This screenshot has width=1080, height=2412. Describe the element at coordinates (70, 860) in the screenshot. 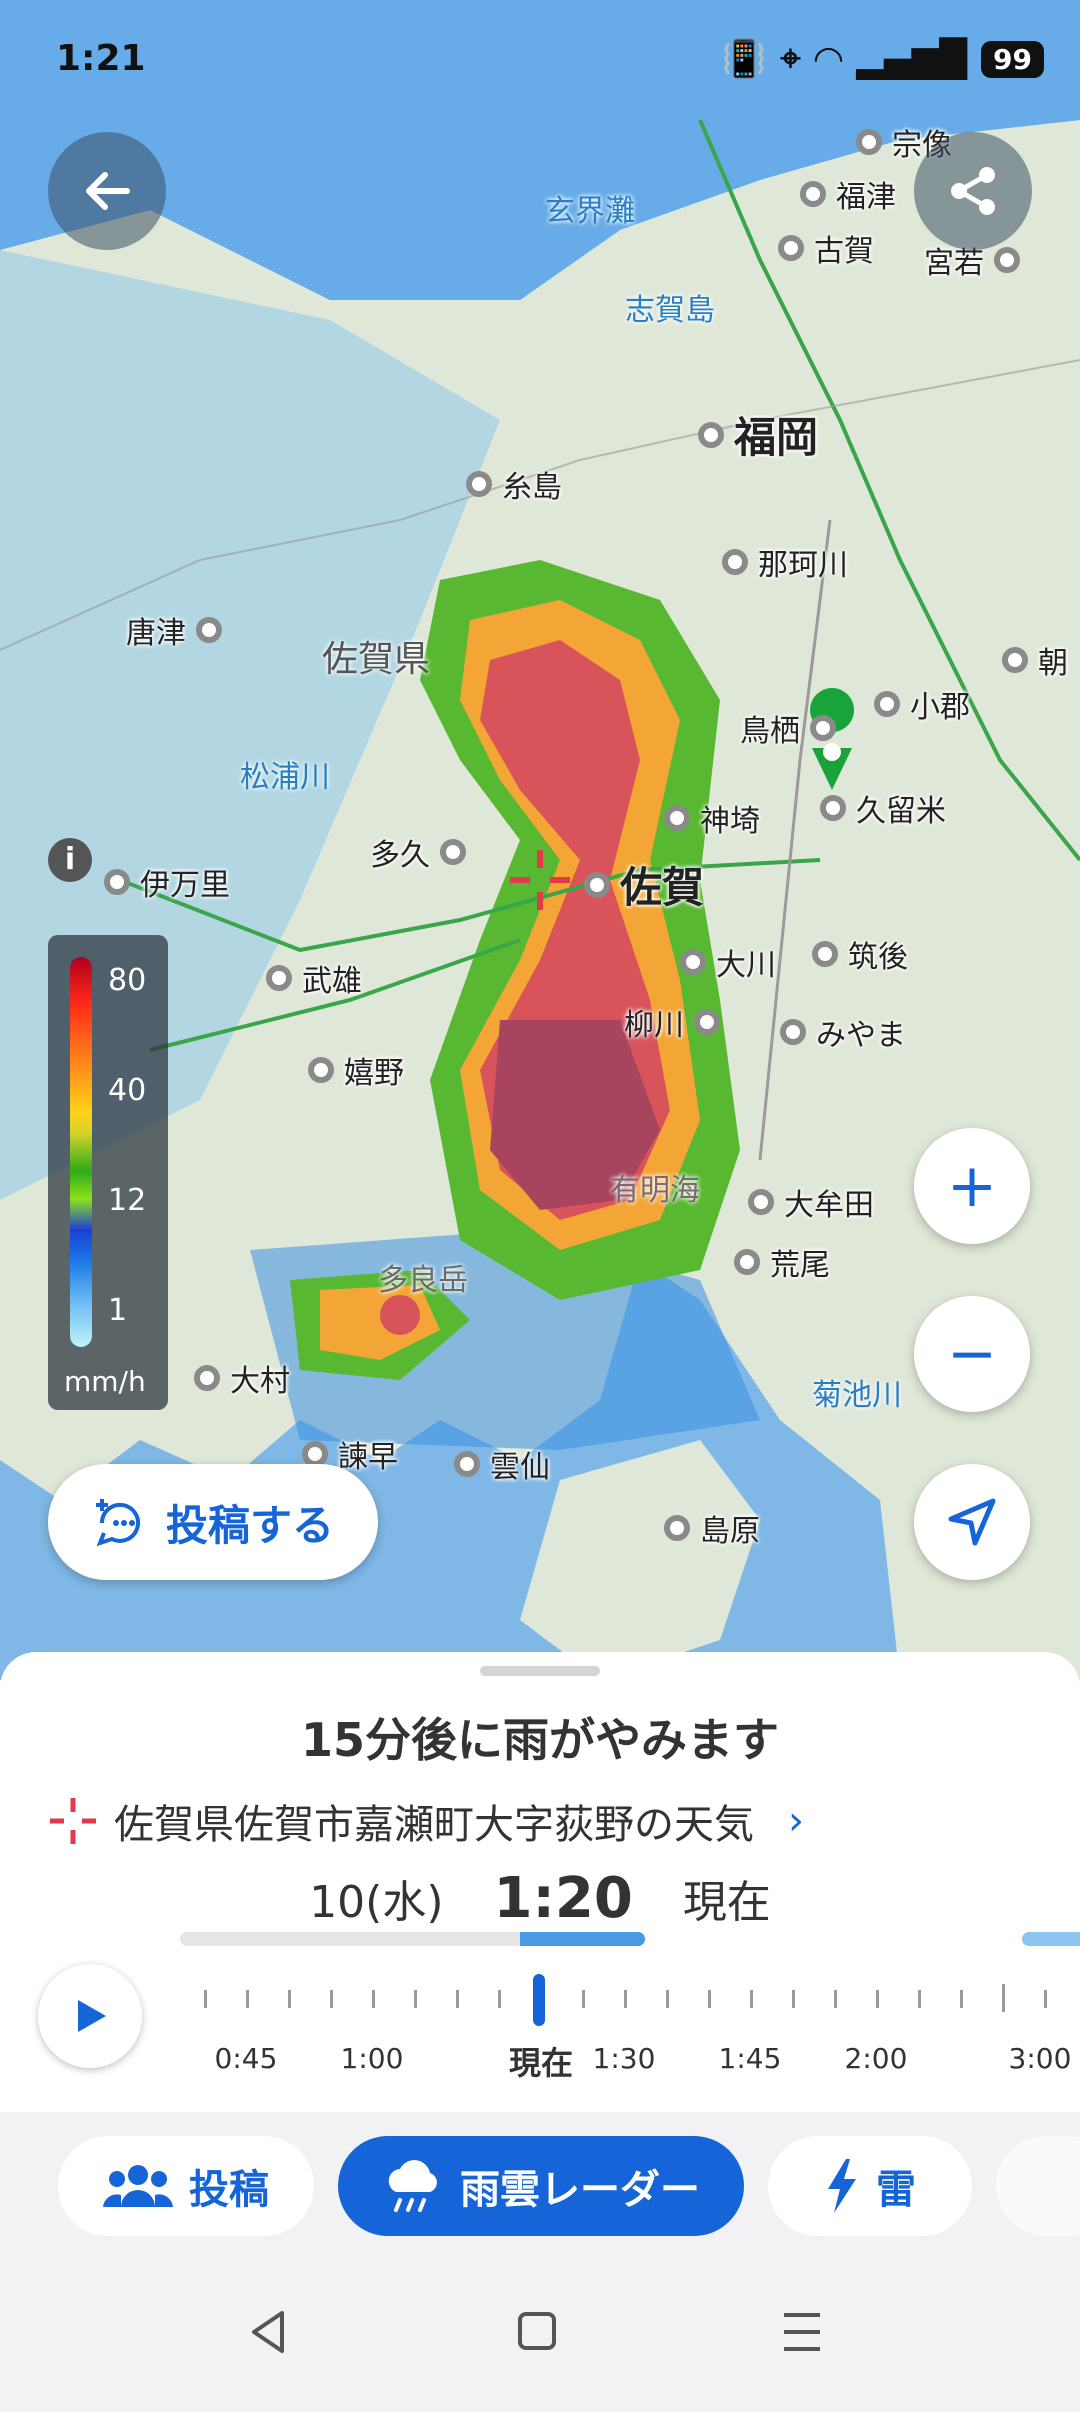

I see `info-icon: i` at that location.